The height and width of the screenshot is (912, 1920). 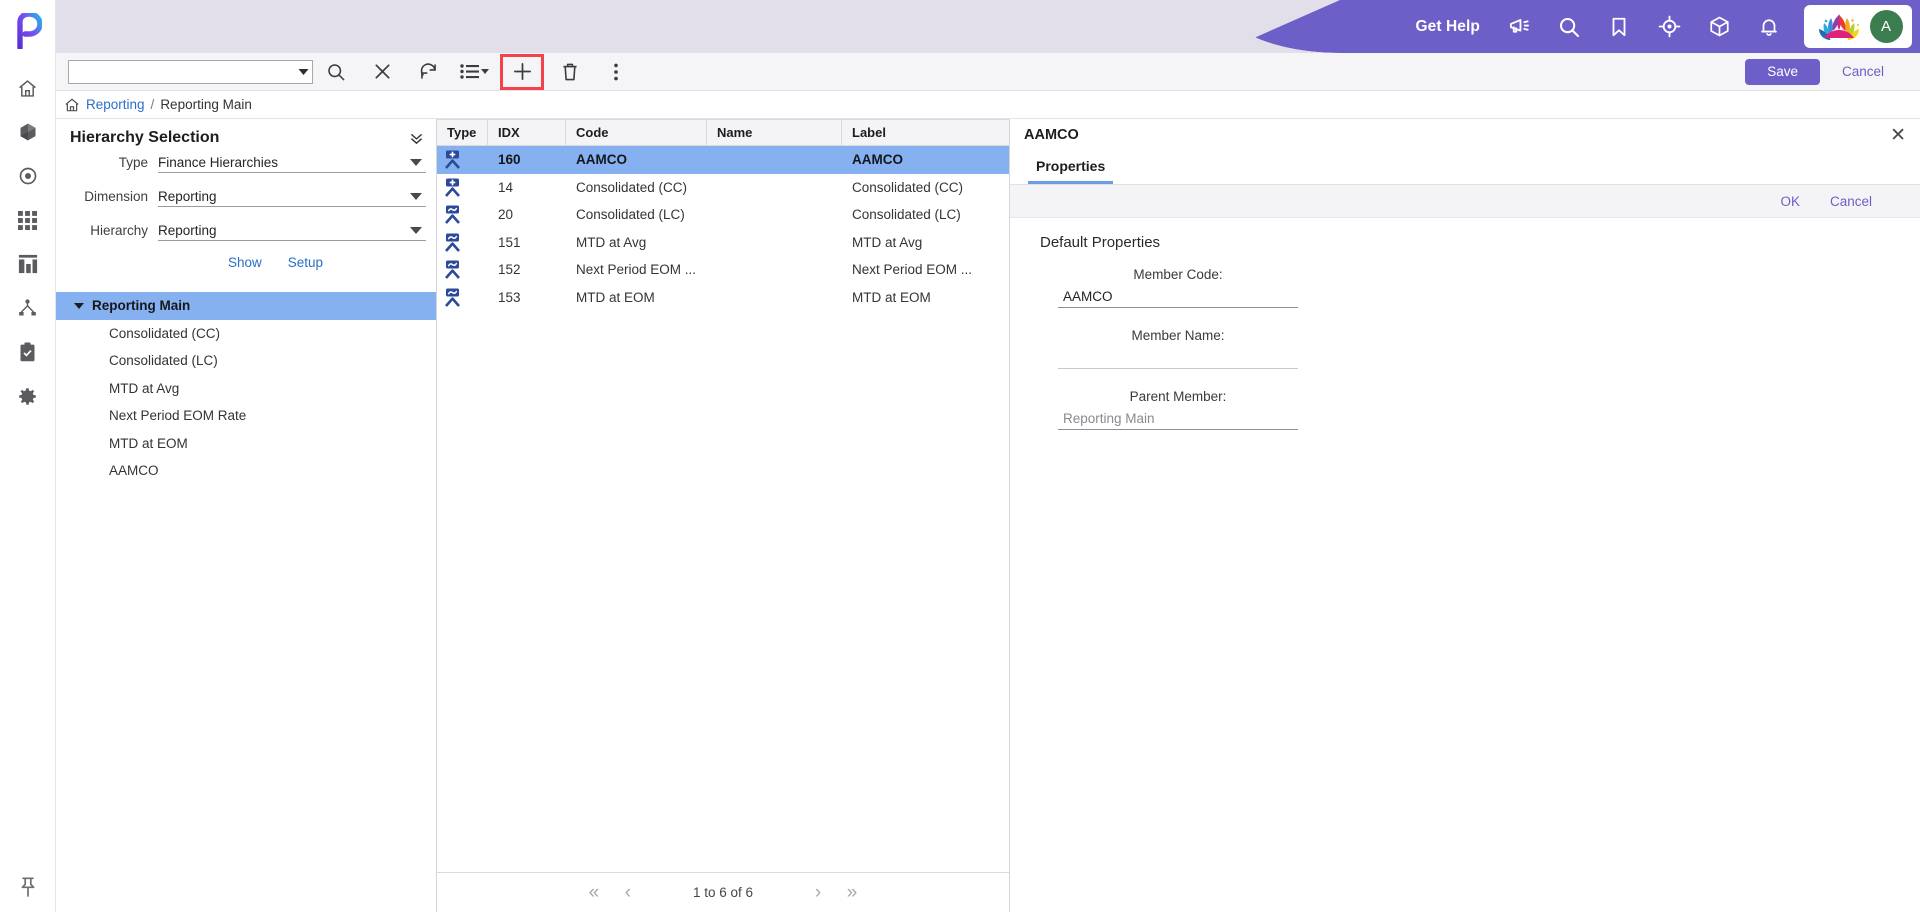 What do you see at coordinates (292, 164) in the screenshot?
I see `type-dropdown: Finance Hierarchies` at bounding box center [292, 164].